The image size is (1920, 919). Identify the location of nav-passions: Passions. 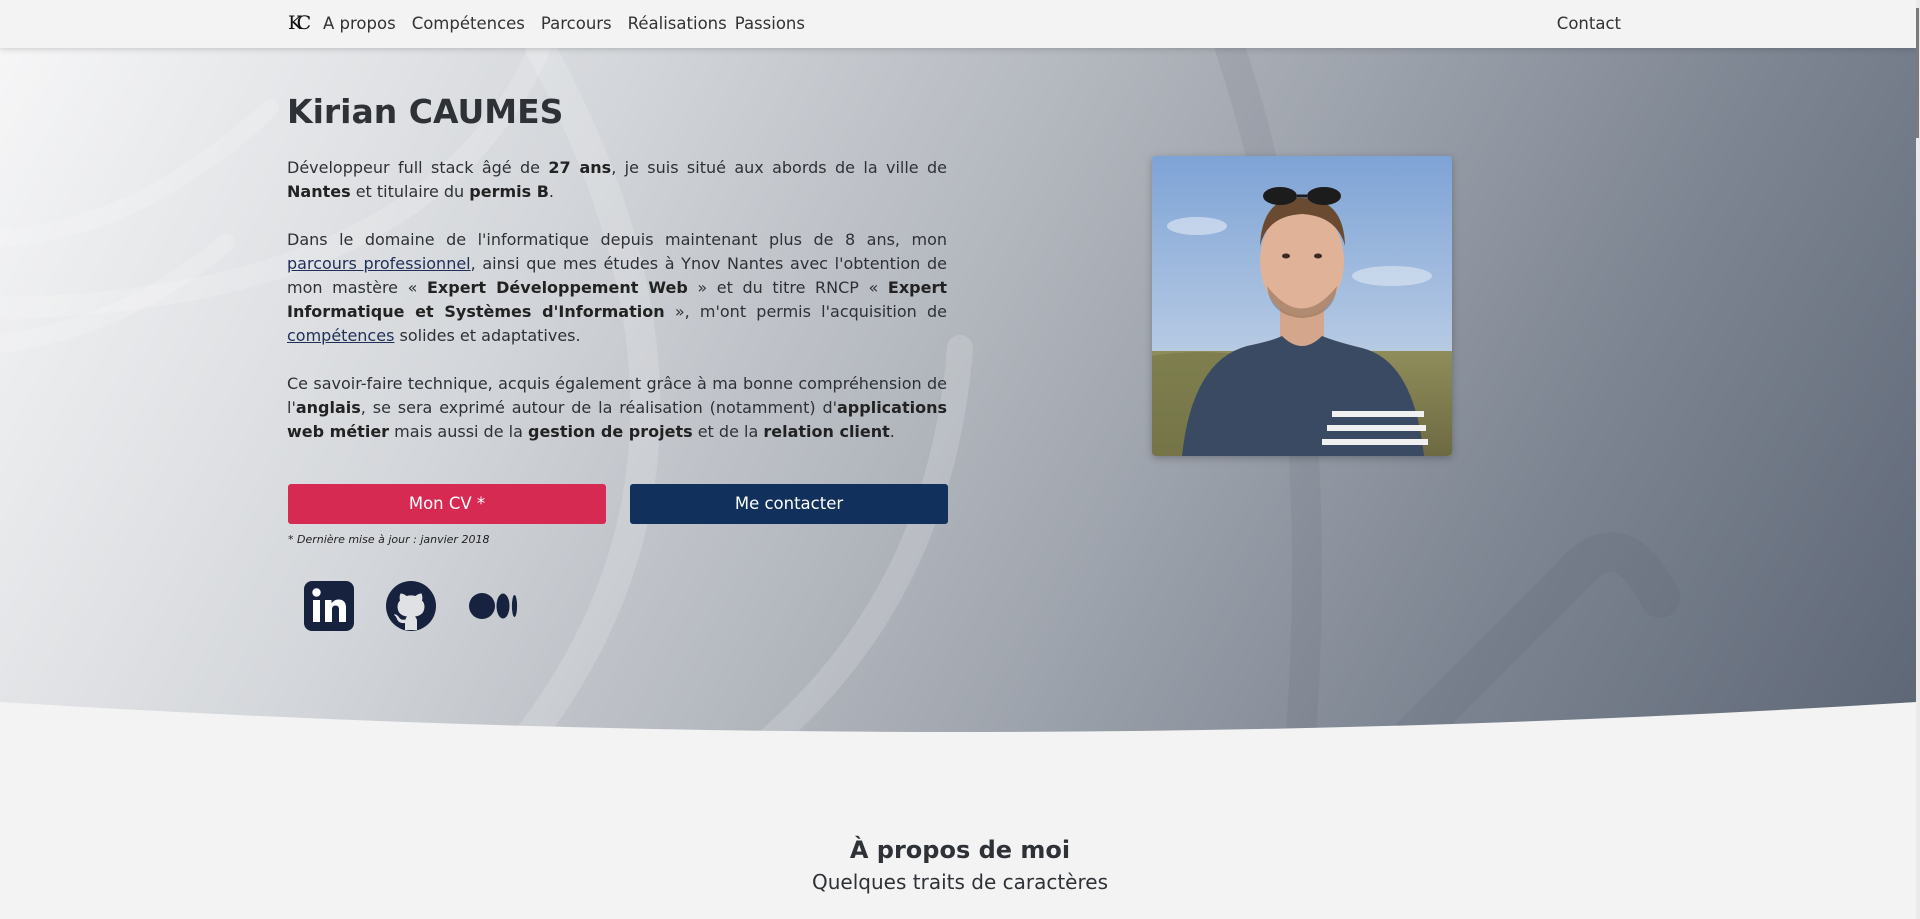
(770, 23).